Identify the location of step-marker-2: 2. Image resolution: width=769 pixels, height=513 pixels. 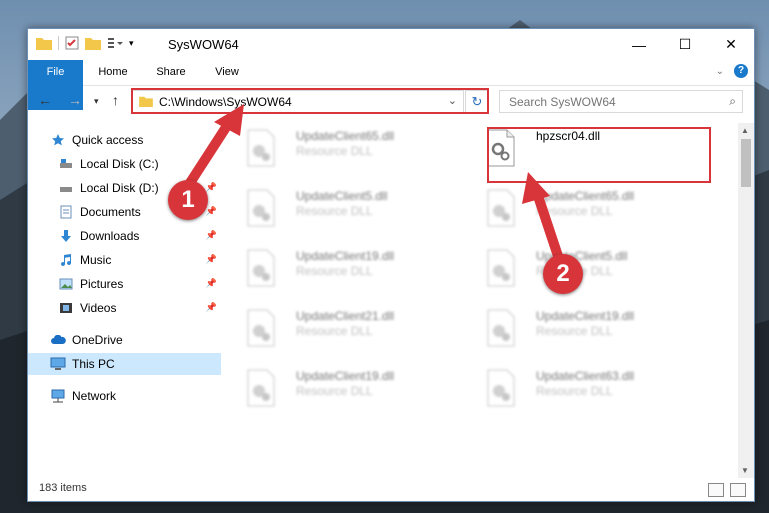
(563, 274).